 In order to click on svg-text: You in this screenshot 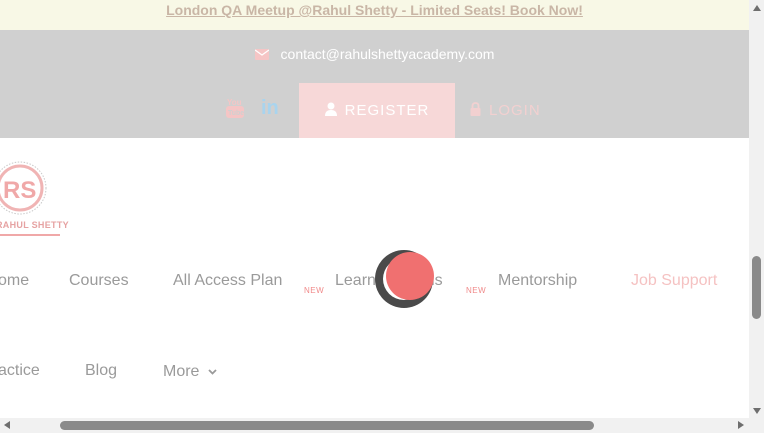, I will do `click(234, 102)`.